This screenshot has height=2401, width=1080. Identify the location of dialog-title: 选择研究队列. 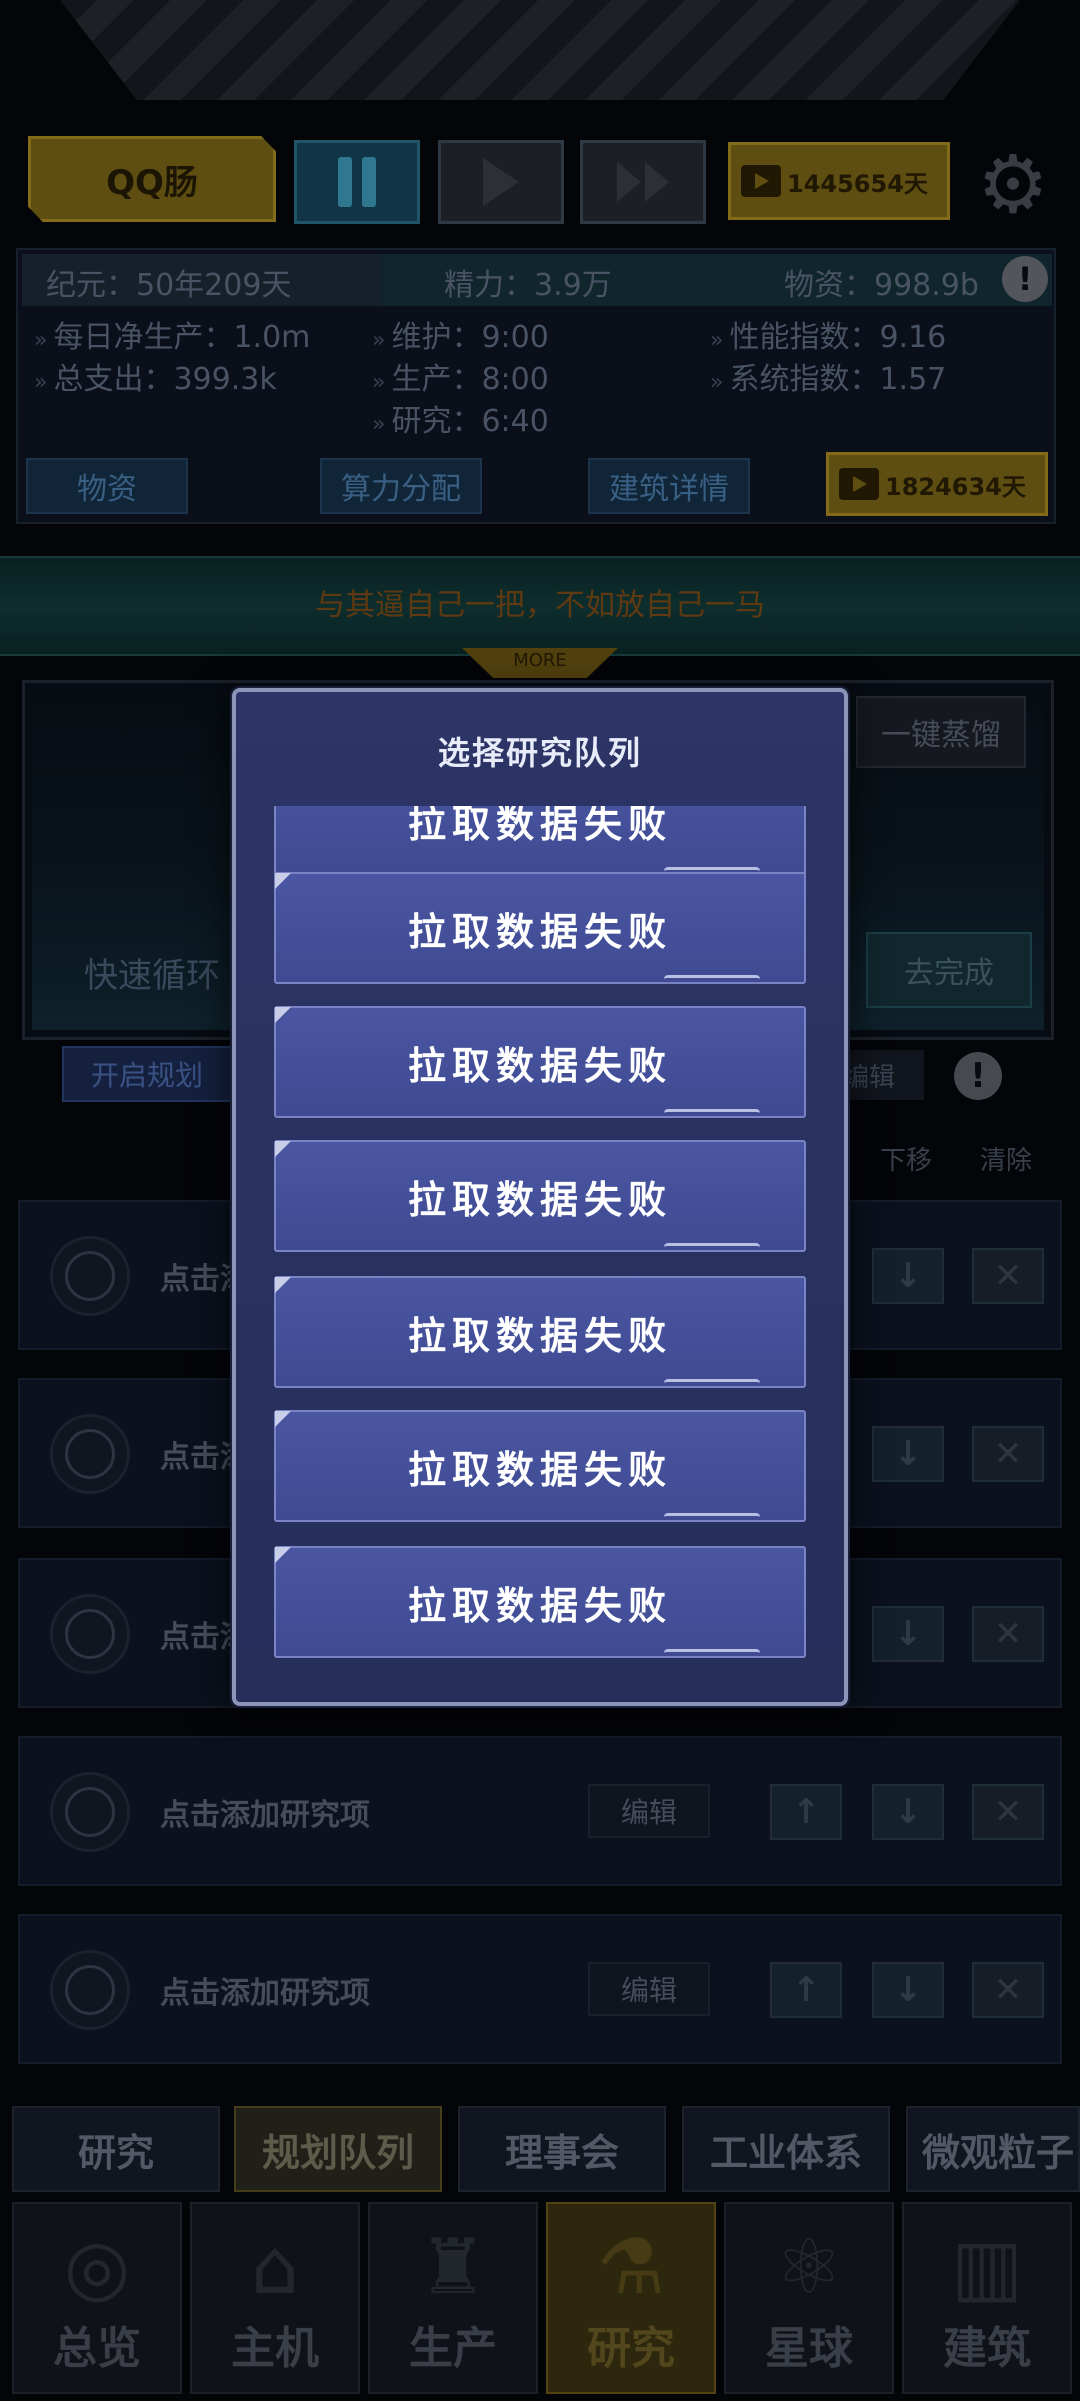
(539, 753).